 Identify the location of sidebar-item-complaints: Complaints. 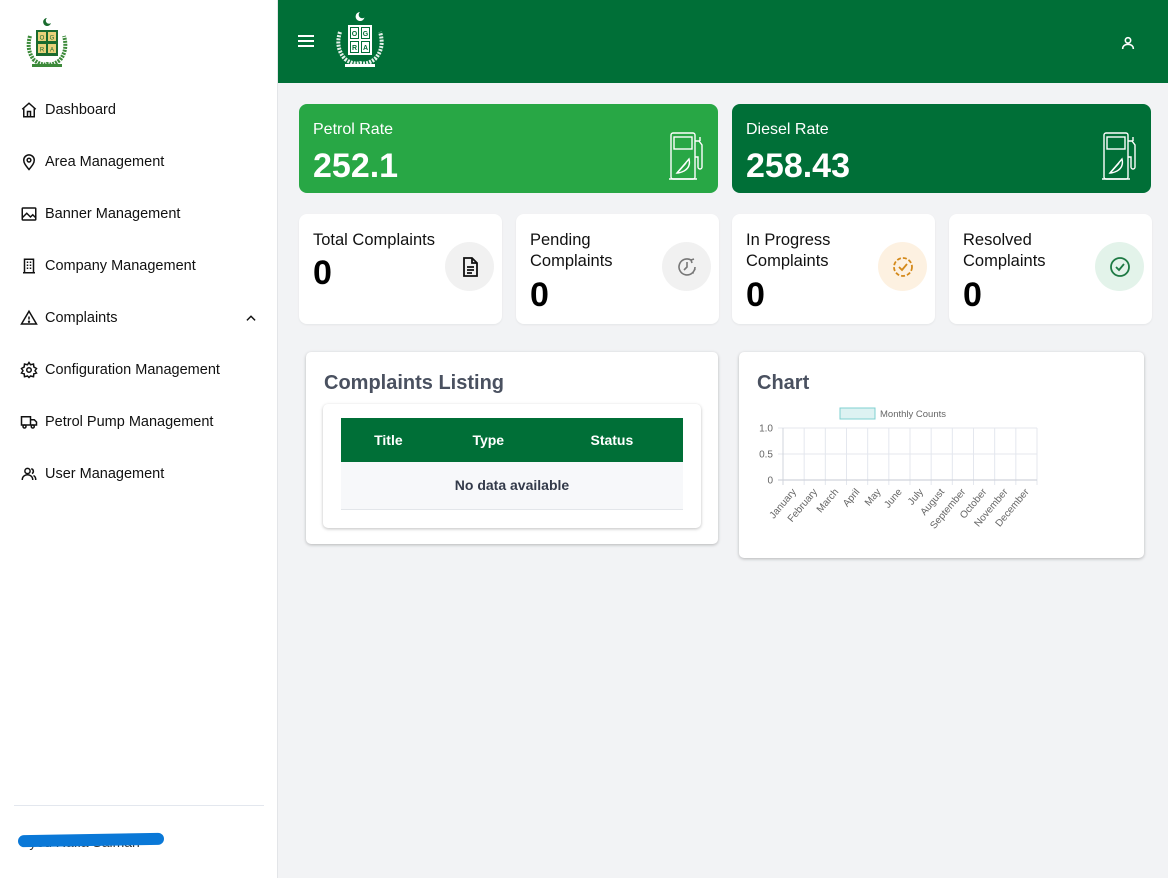
(139, 318).